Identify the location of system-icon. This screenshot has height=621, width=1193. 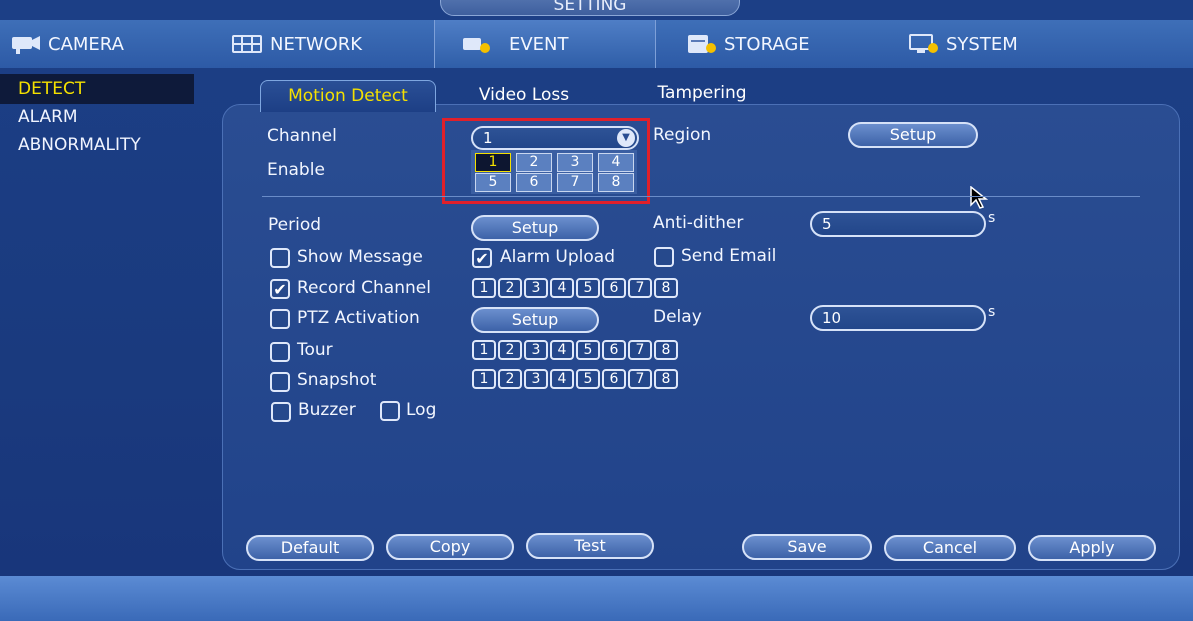
(923, 44).